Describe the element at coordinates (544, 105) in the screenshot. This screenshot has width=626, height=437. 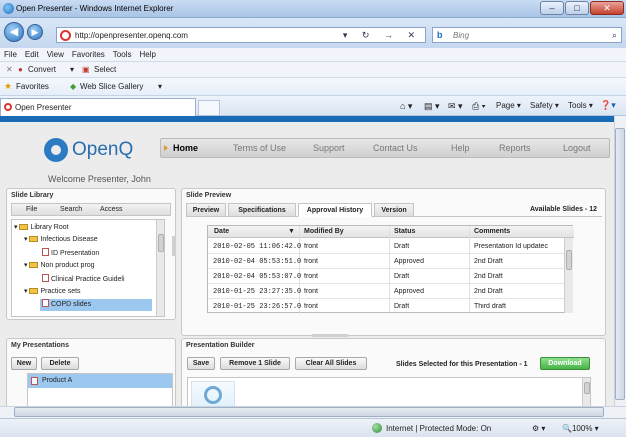
I see `safety-menu: Safety ▾` at that location.